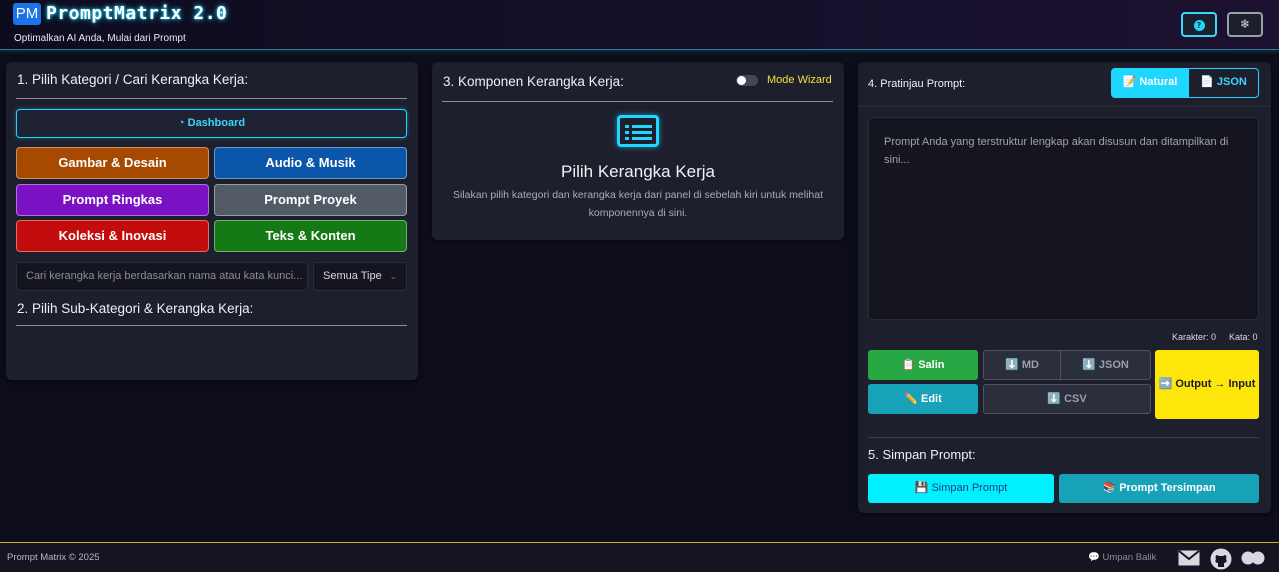  What do you see at coordinates (1105, 365) in the screenshot?
I see `download-json-button: ⬇️ JSON` at bounding box center [1105, 365].